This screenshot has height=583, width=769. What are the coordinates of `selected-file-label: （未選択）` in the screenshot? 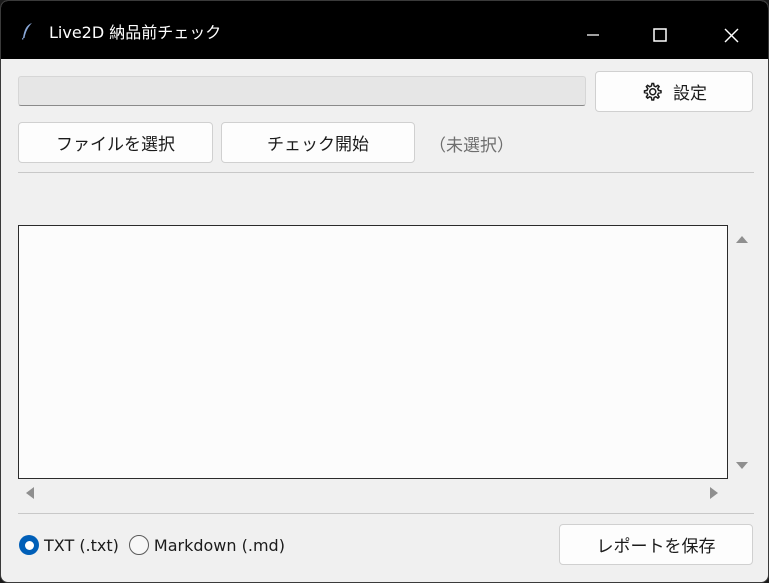 It's located at (471, 146).